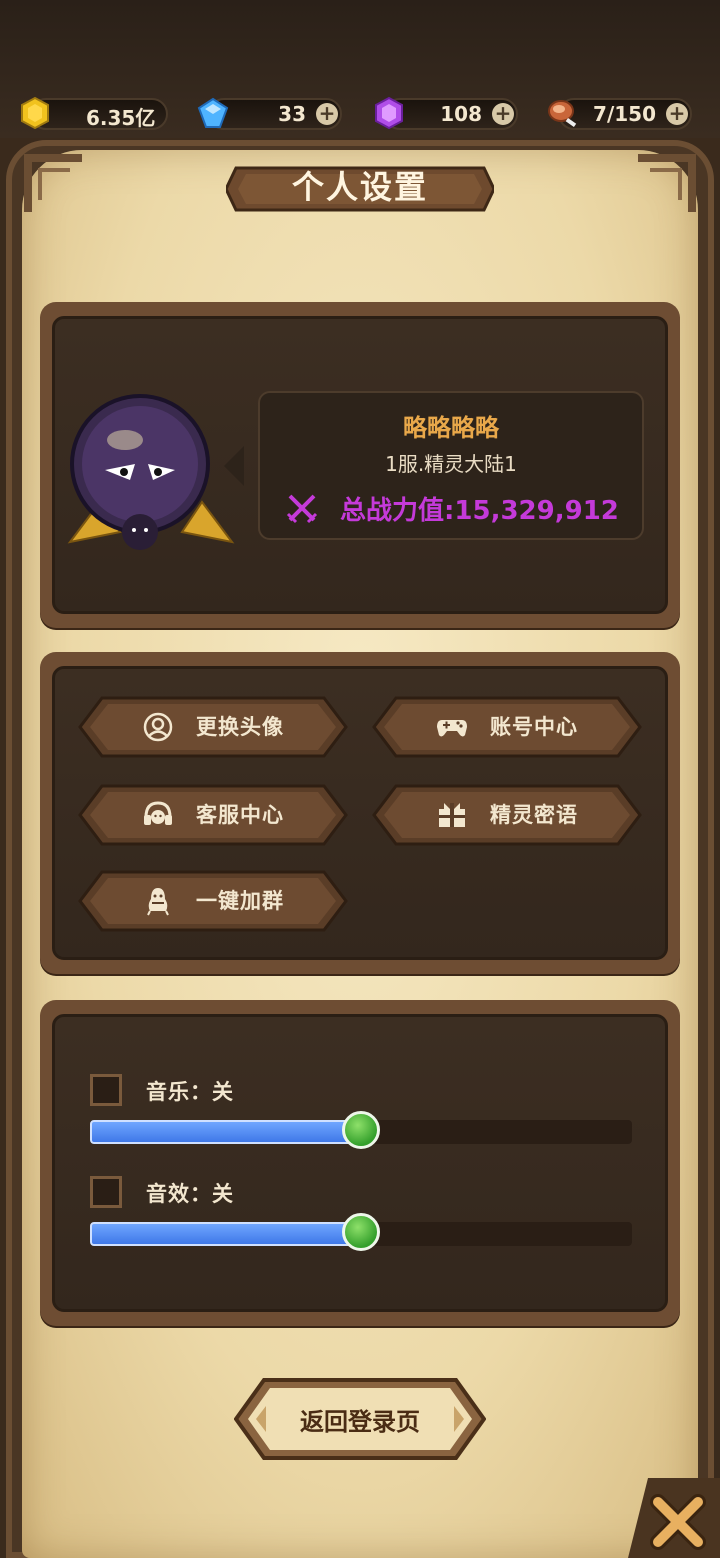  I want to click on account-center-button: 账号中心, so click(507, 727).